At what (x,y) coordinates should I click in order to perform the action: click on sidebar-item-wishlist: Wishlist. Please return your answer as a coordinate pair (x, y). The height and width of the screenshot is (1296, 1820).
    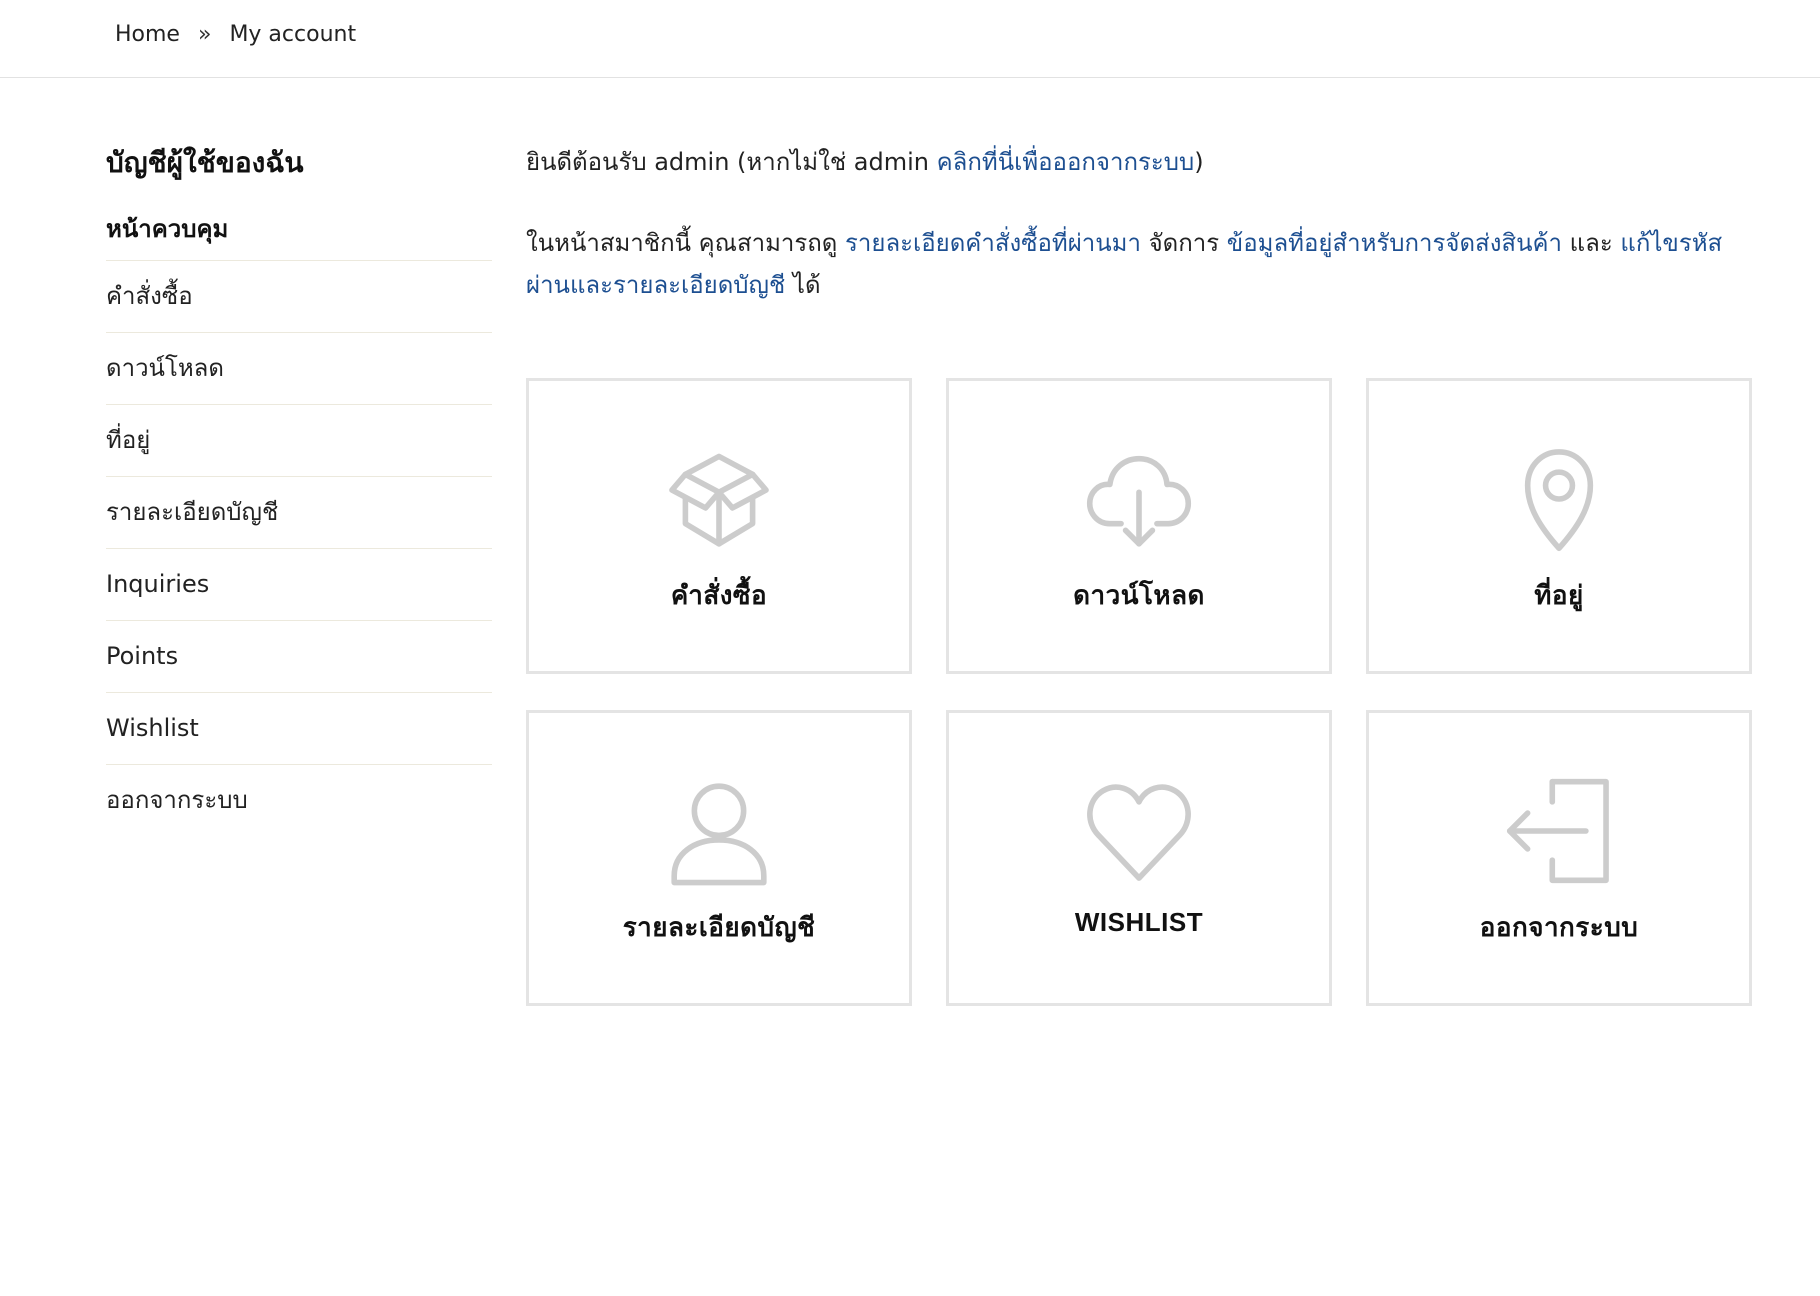
    Looking at the image, I should click on (299, 729).